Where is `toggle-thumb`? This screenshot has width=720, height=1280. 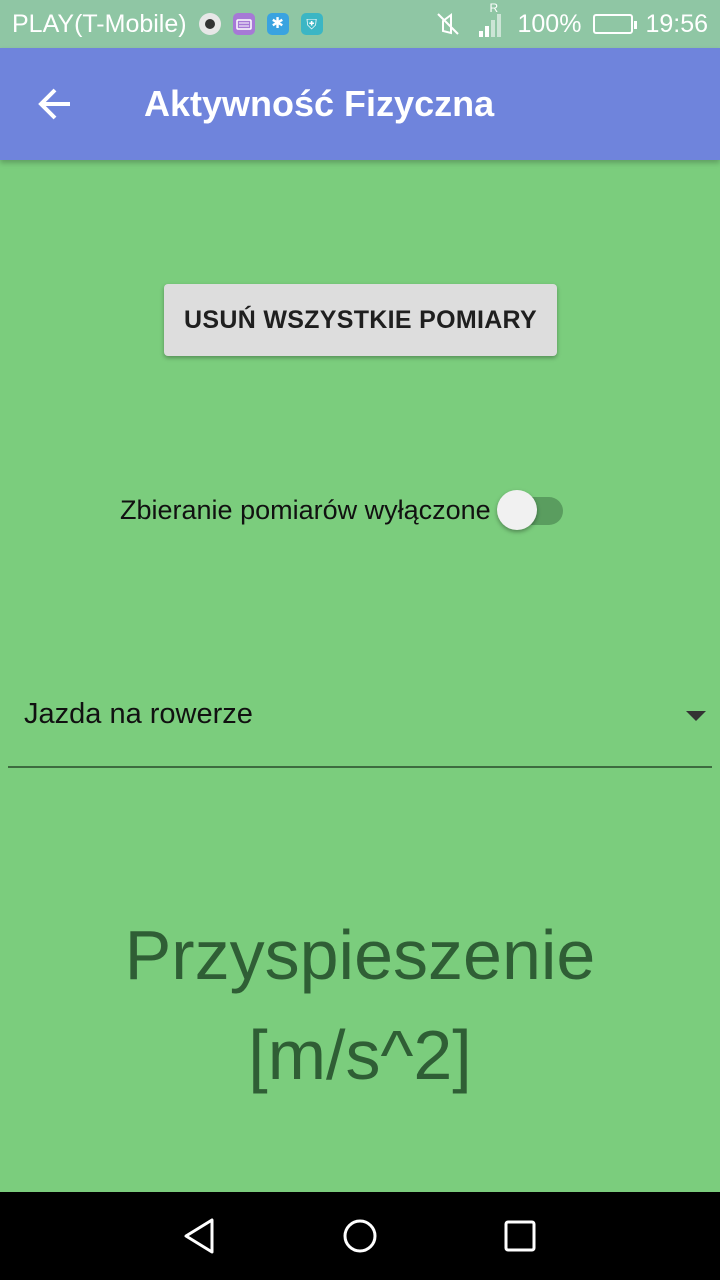
toggle-thumb is located at coordinates (516, 510).